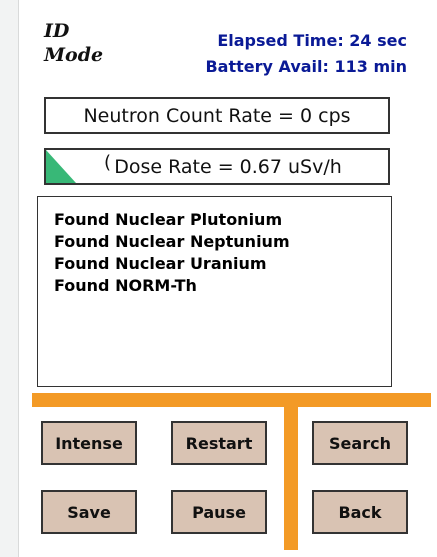 The height and width of the screenshot is (557, 437). Describe the element at coordinates (61, 166) in the screenshot. I see `dose-gauge-icon` at that location.